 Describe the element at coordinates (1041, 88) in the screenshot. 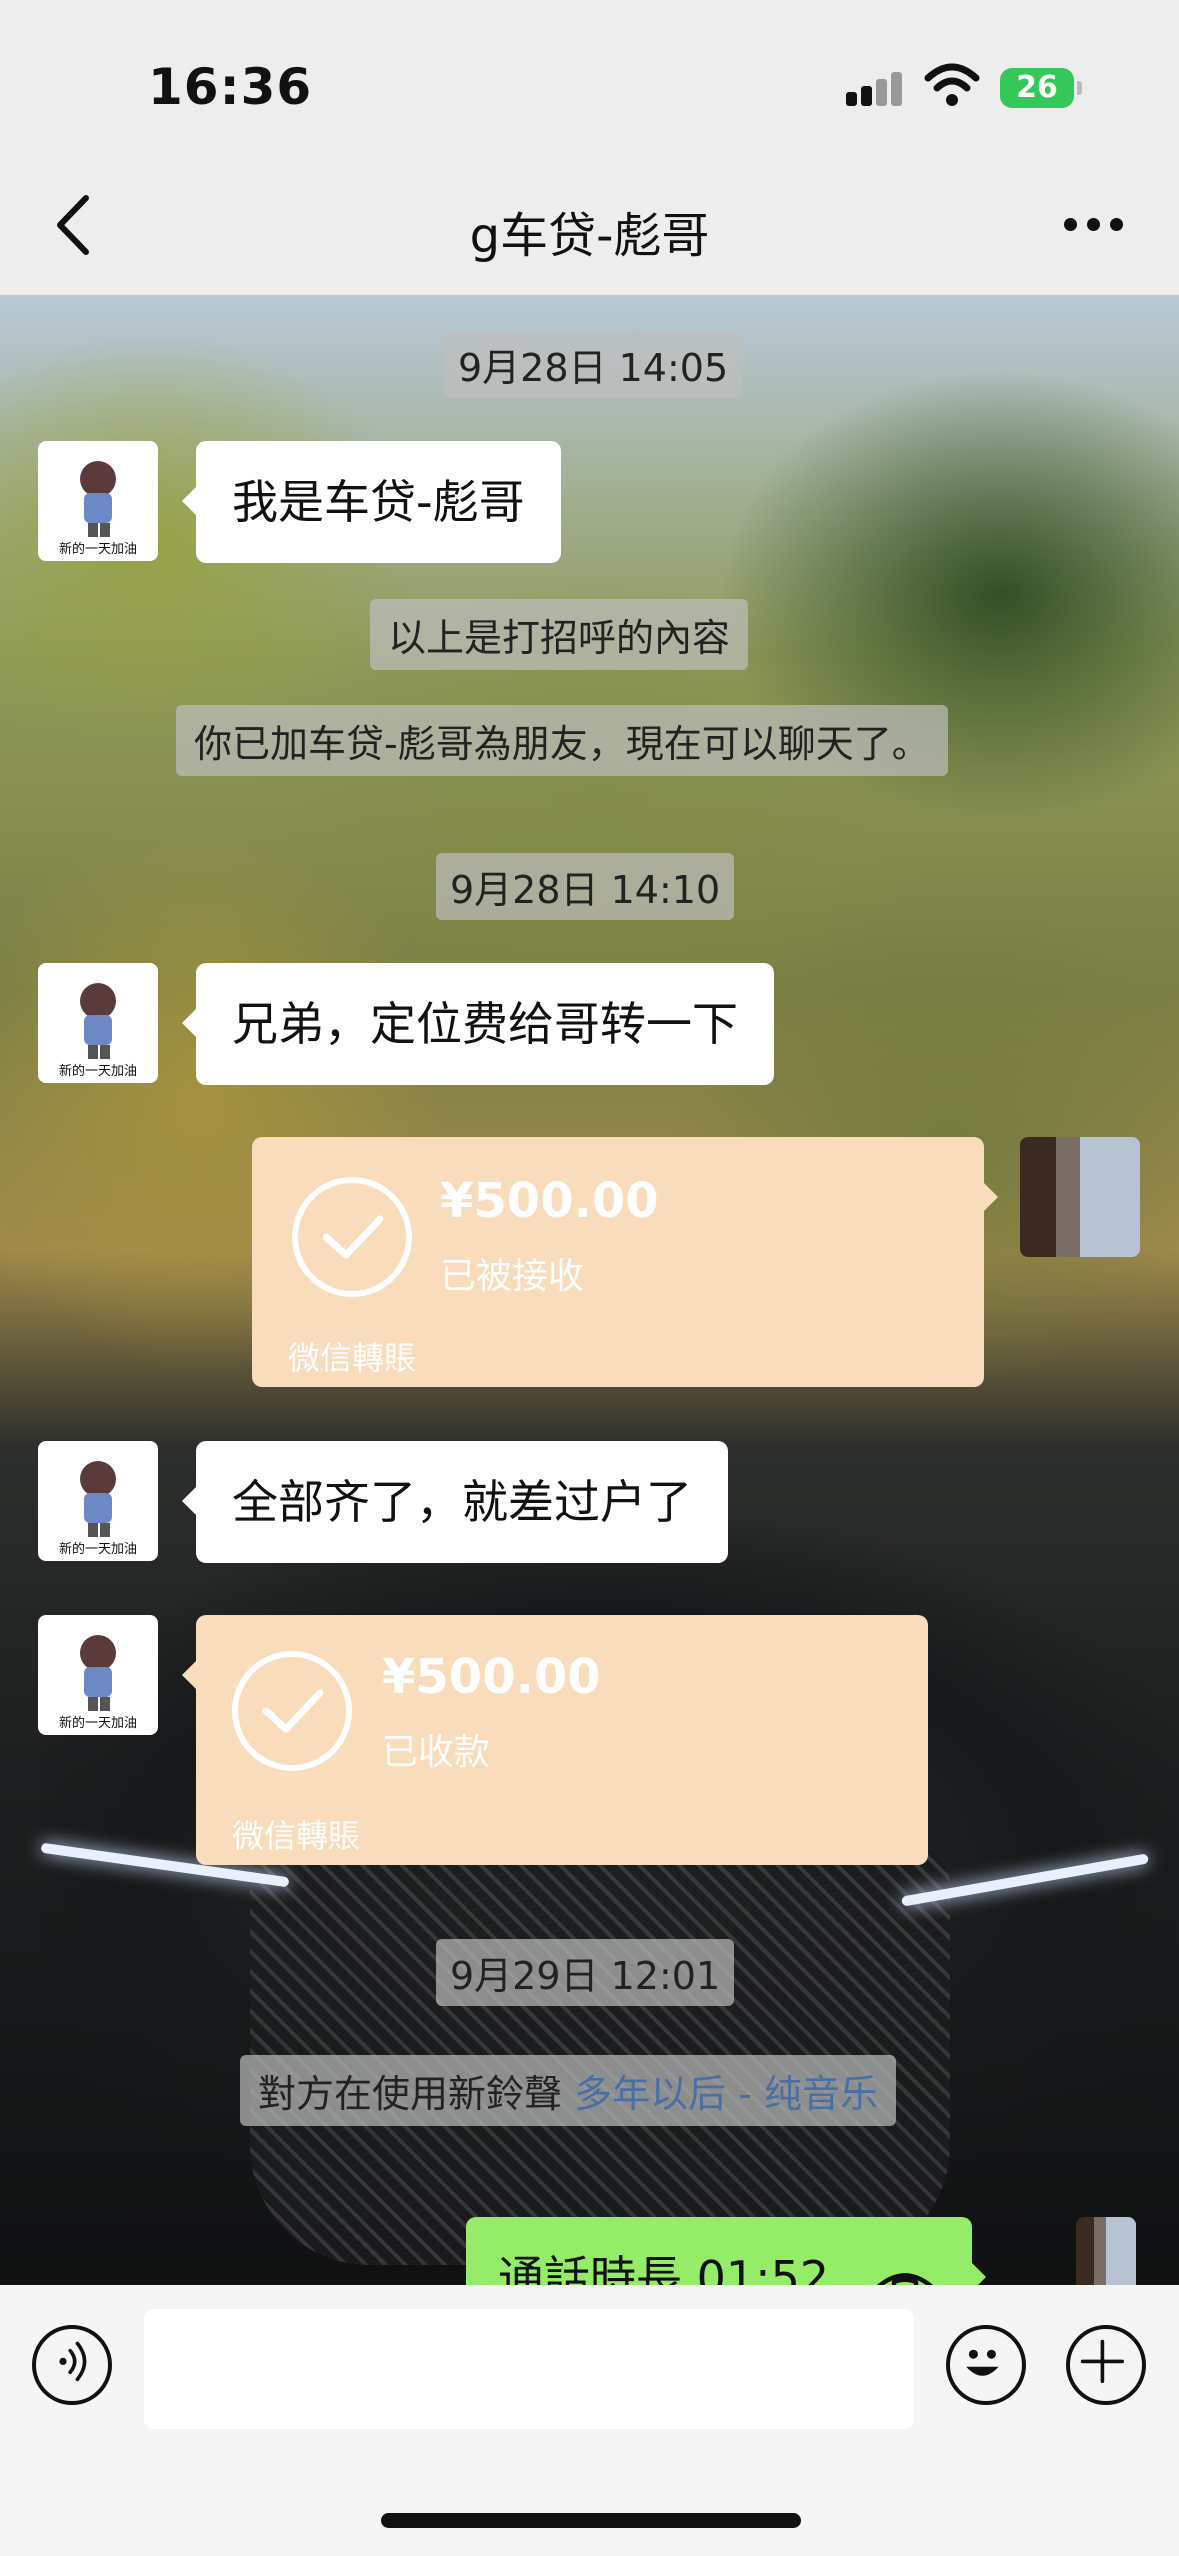

I see `battery-indicator: 26` at that location.